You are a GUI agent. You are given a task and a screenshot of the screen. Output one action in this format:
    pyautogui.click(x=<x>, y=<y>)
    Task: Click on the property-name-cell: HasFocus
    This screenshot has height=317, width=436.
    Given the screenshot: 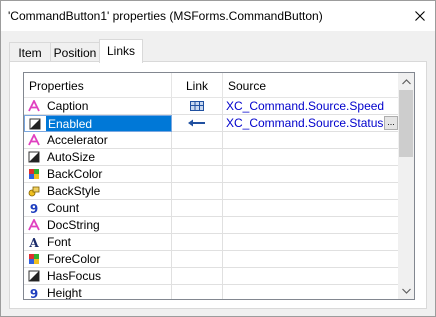 What is the action you would take?
    pyautogui.click(x=98, y=276)
    